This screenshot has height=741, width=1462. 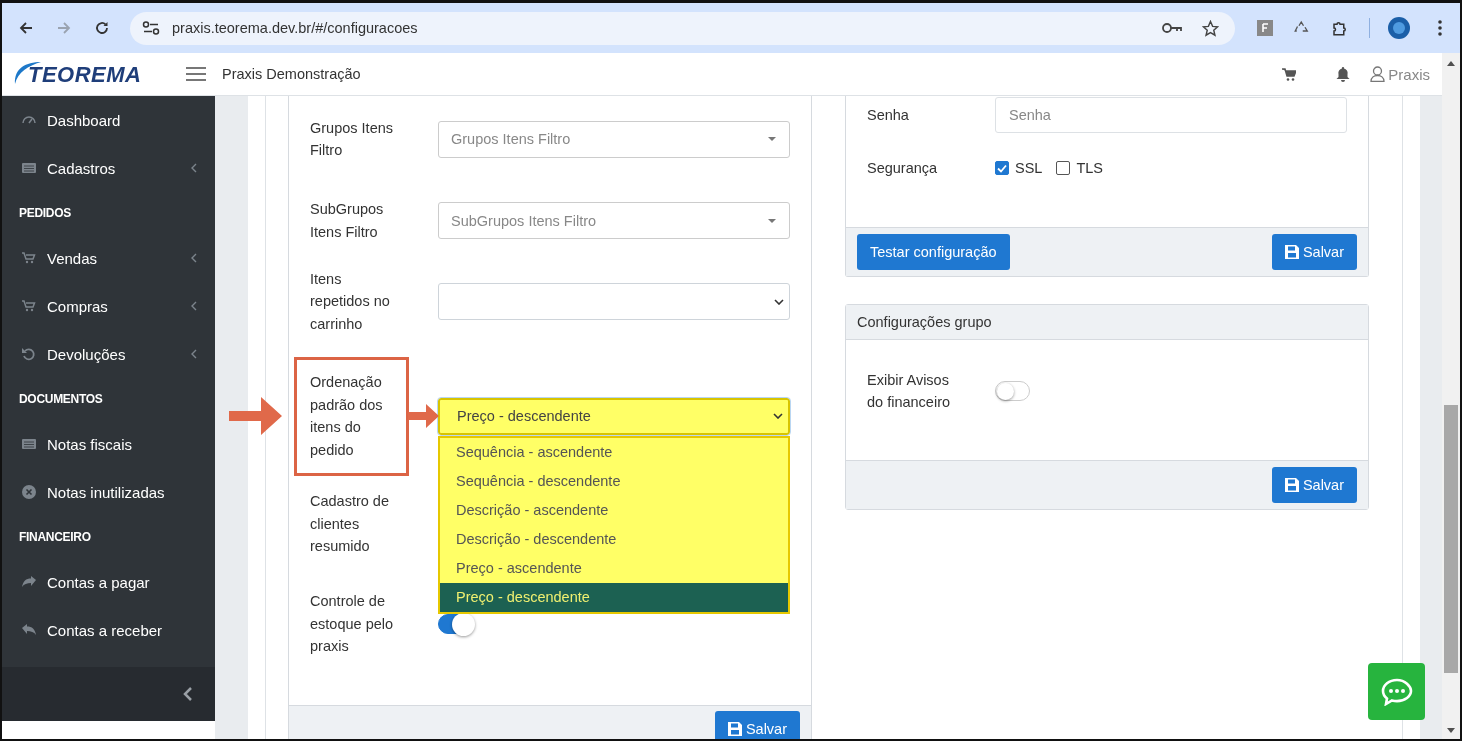 I want to click on dropdown-option: Descrição - descendente, so click(x=614, y=539).